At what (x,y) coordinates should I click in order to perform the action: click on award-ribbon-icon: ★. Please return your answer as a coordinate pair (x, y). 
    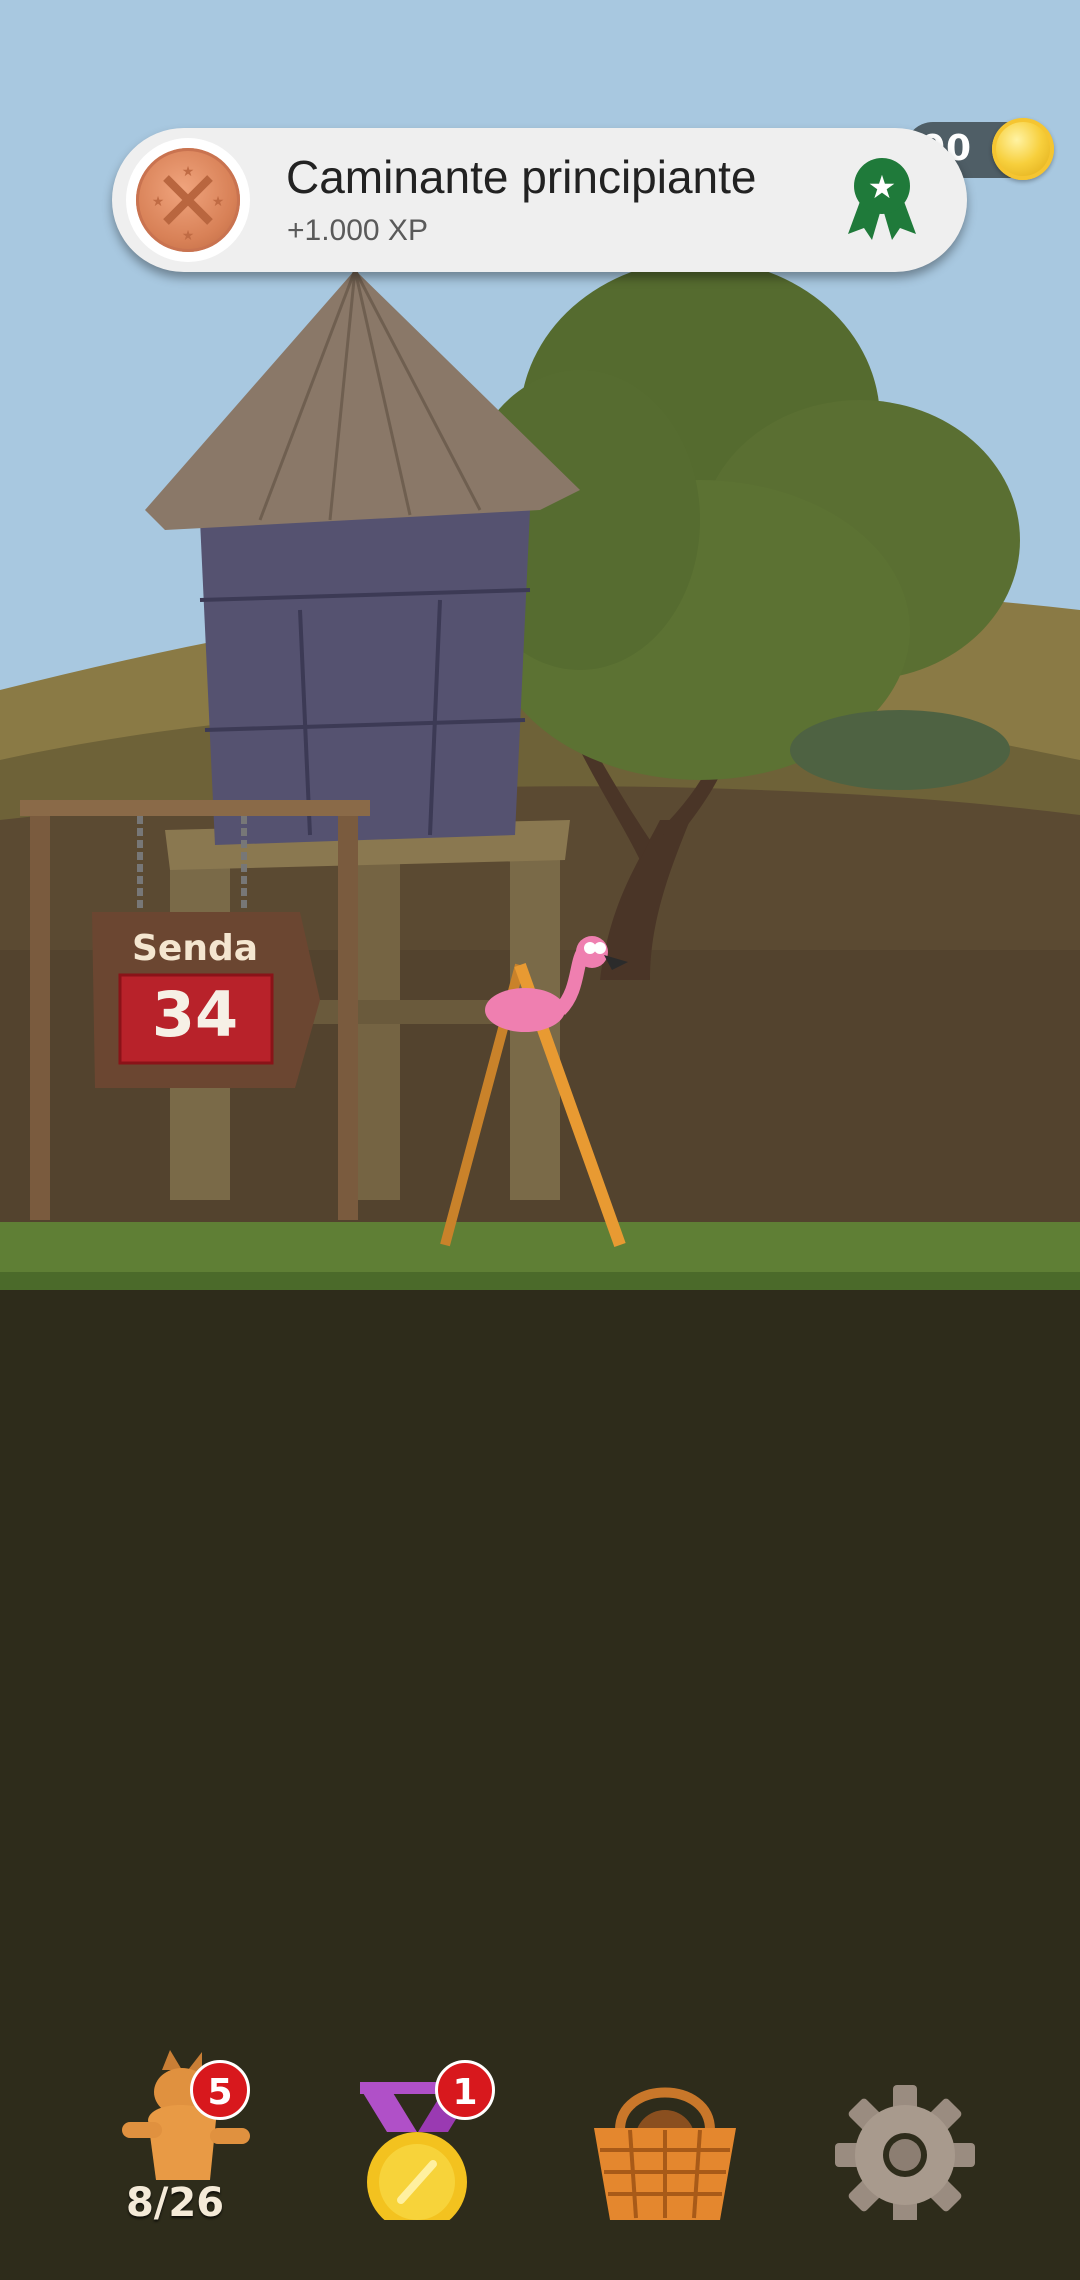
    Looking at the image, I should click on (882, 199).